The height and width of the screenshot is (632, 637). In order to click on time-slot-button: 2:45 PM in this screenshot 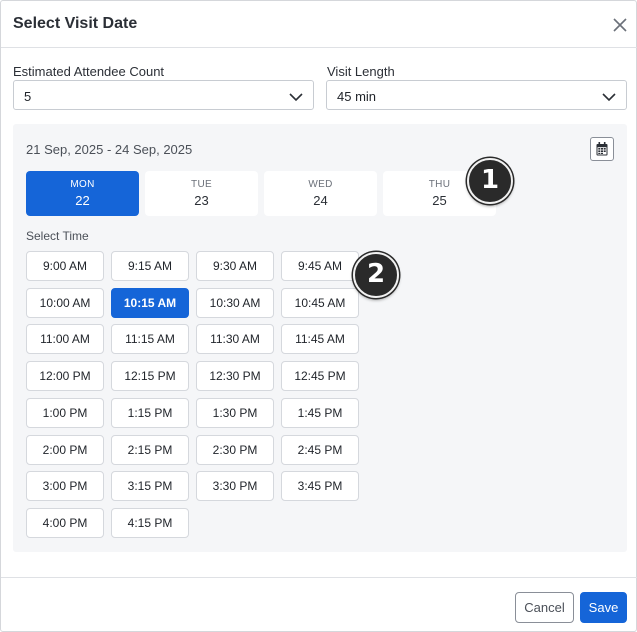, I will do `click(320, 449)`.